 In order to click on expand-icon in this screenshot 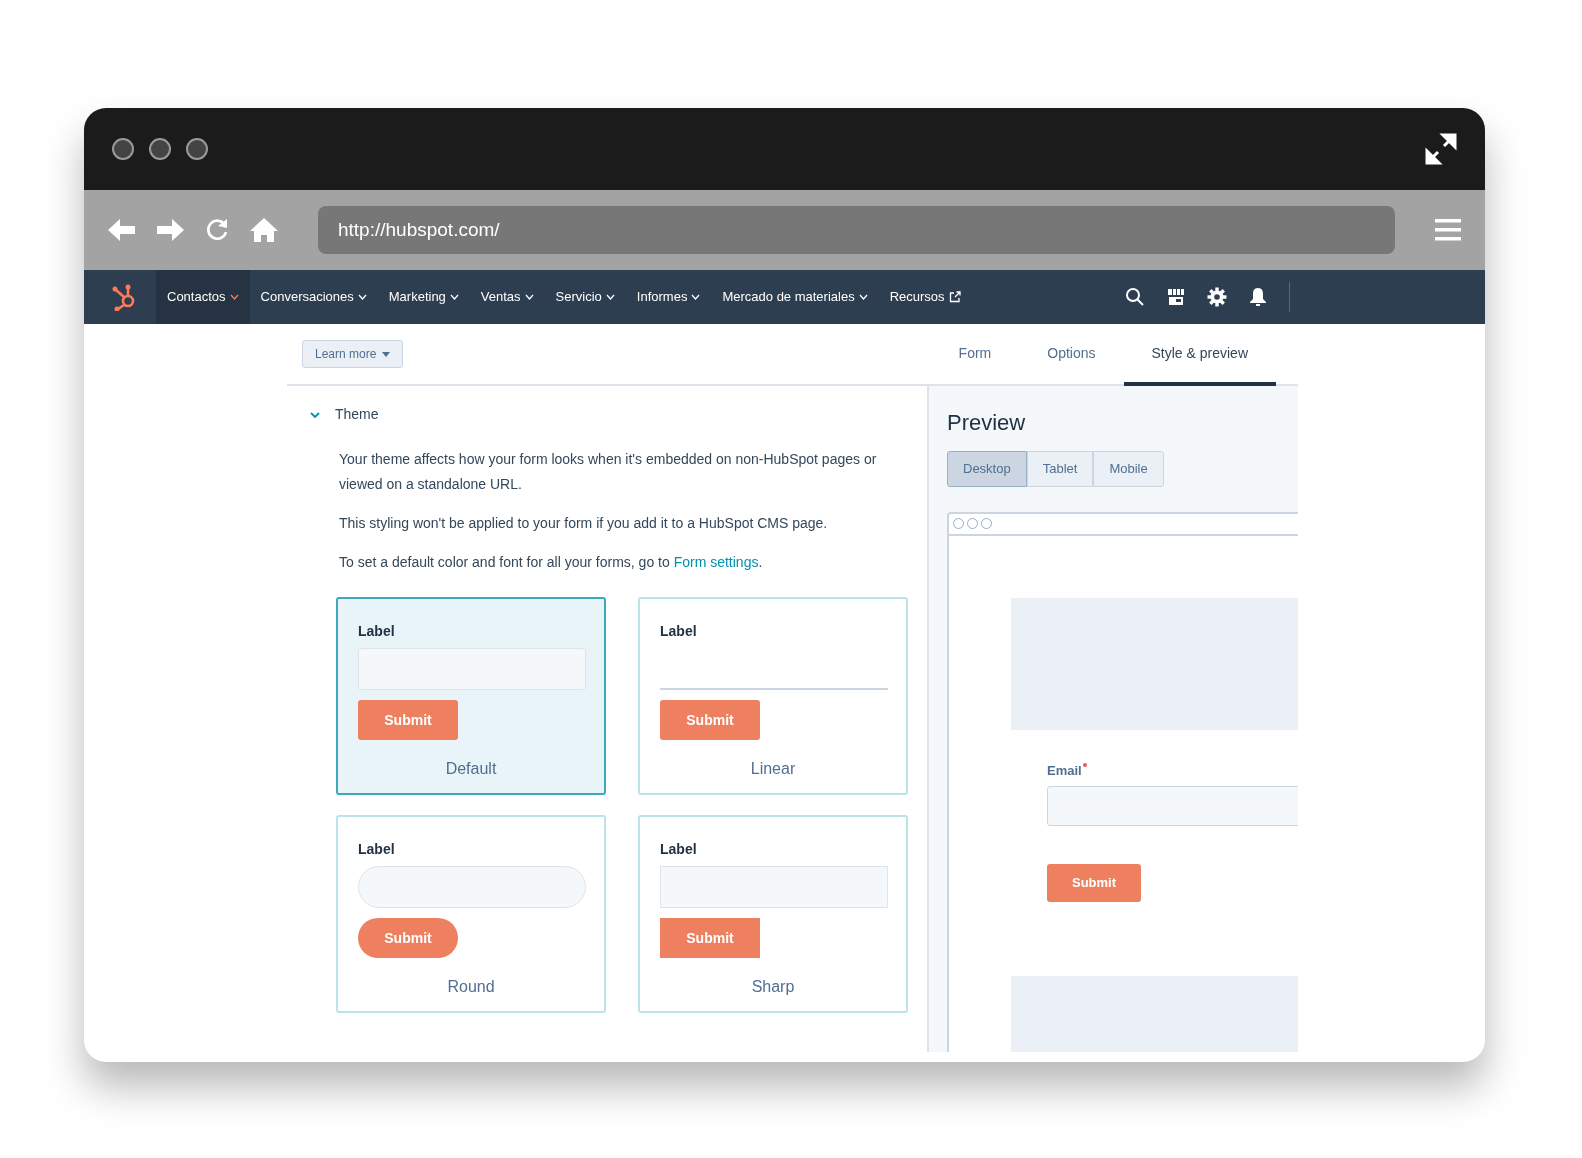, I will do `click(1441, 149)`.